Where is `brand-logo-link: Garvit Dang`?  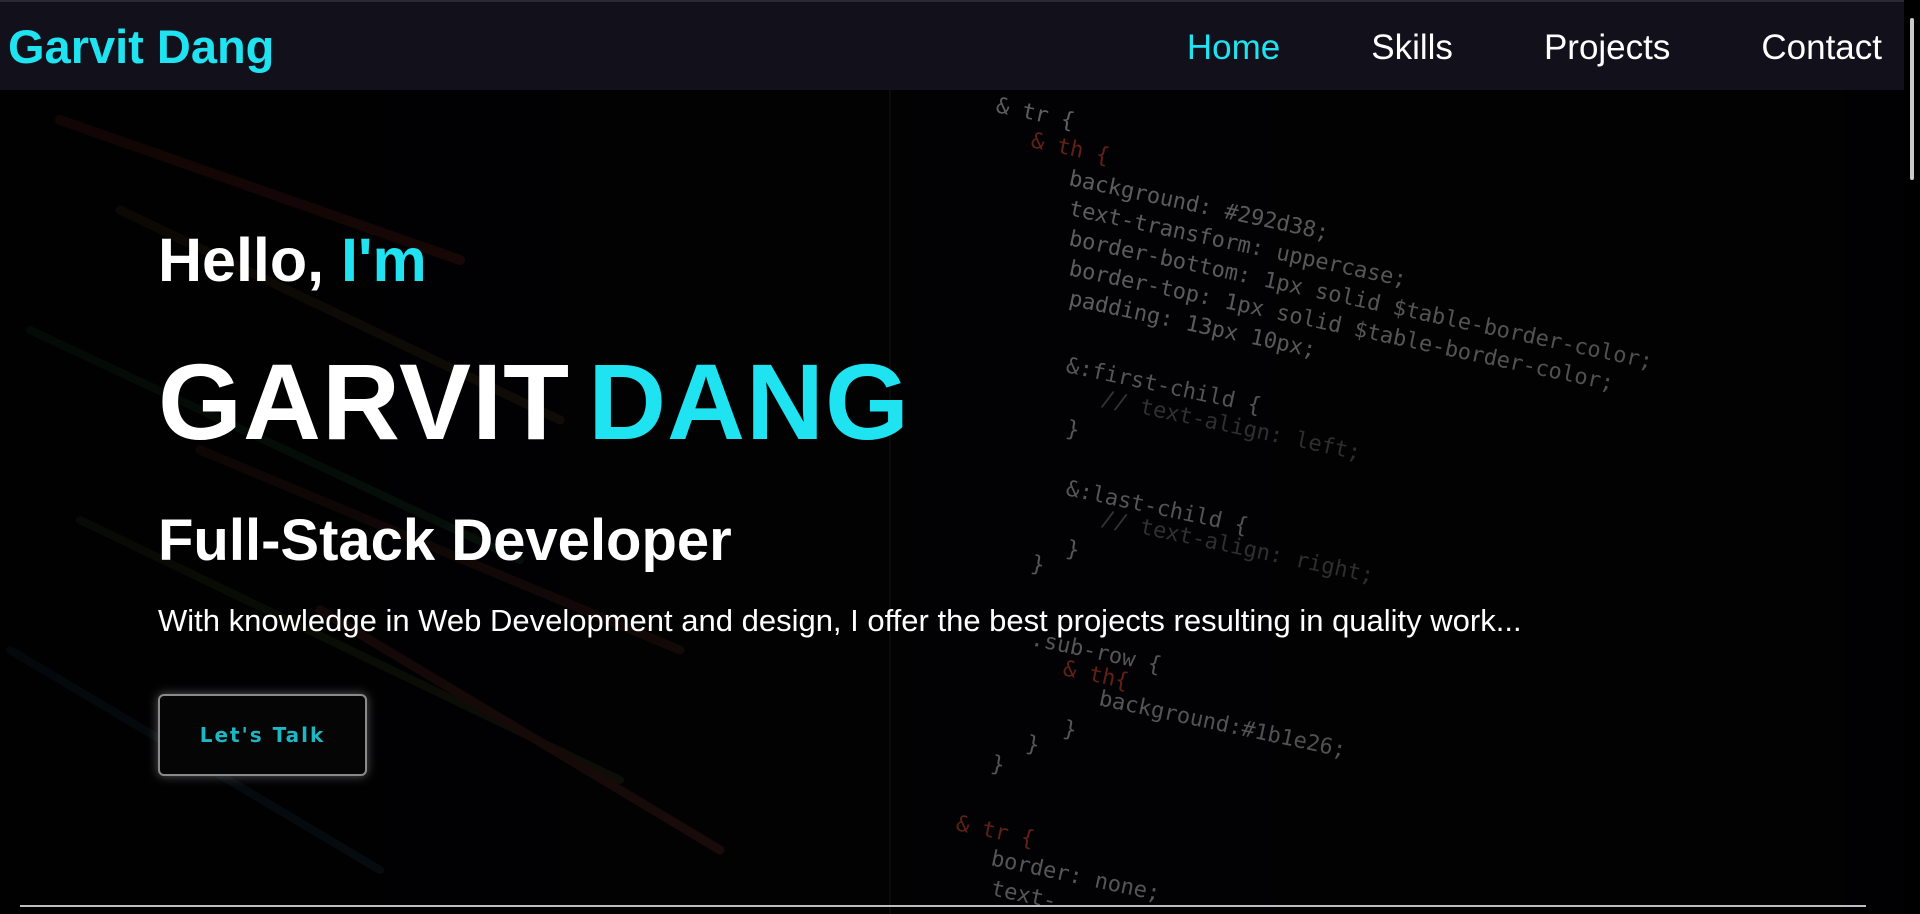
brand-logo-link: Garvit Dang is located at coordinates (141, 47).